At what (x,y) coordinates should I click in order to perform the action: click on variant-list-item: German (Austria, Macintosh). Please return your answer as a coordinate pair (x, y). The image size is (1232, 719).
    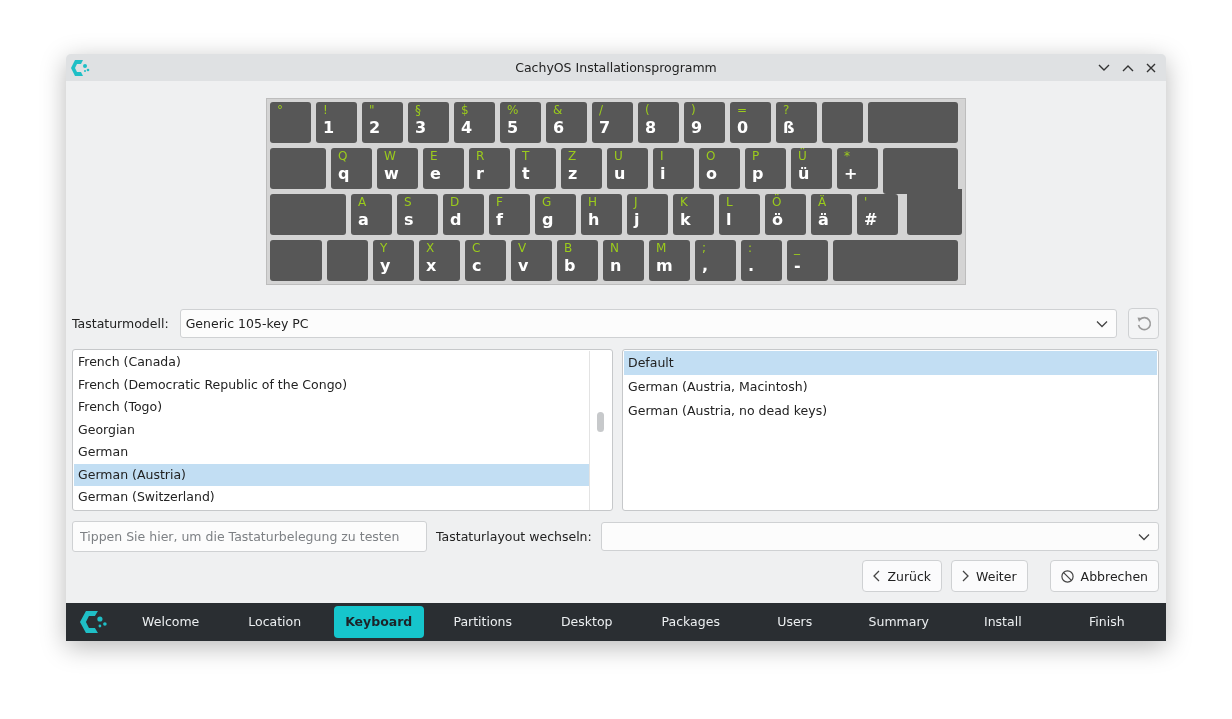
    Looking at the image, I should click on (890, 387).